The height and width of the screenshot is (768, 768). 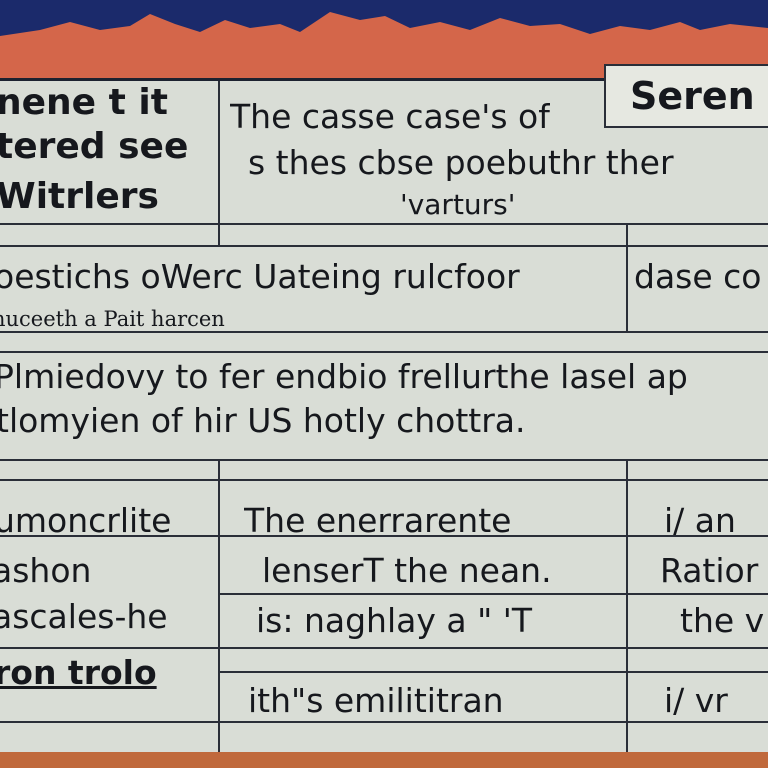 I want to click on row2-right-text: dase co, so click(x=698, y=276).